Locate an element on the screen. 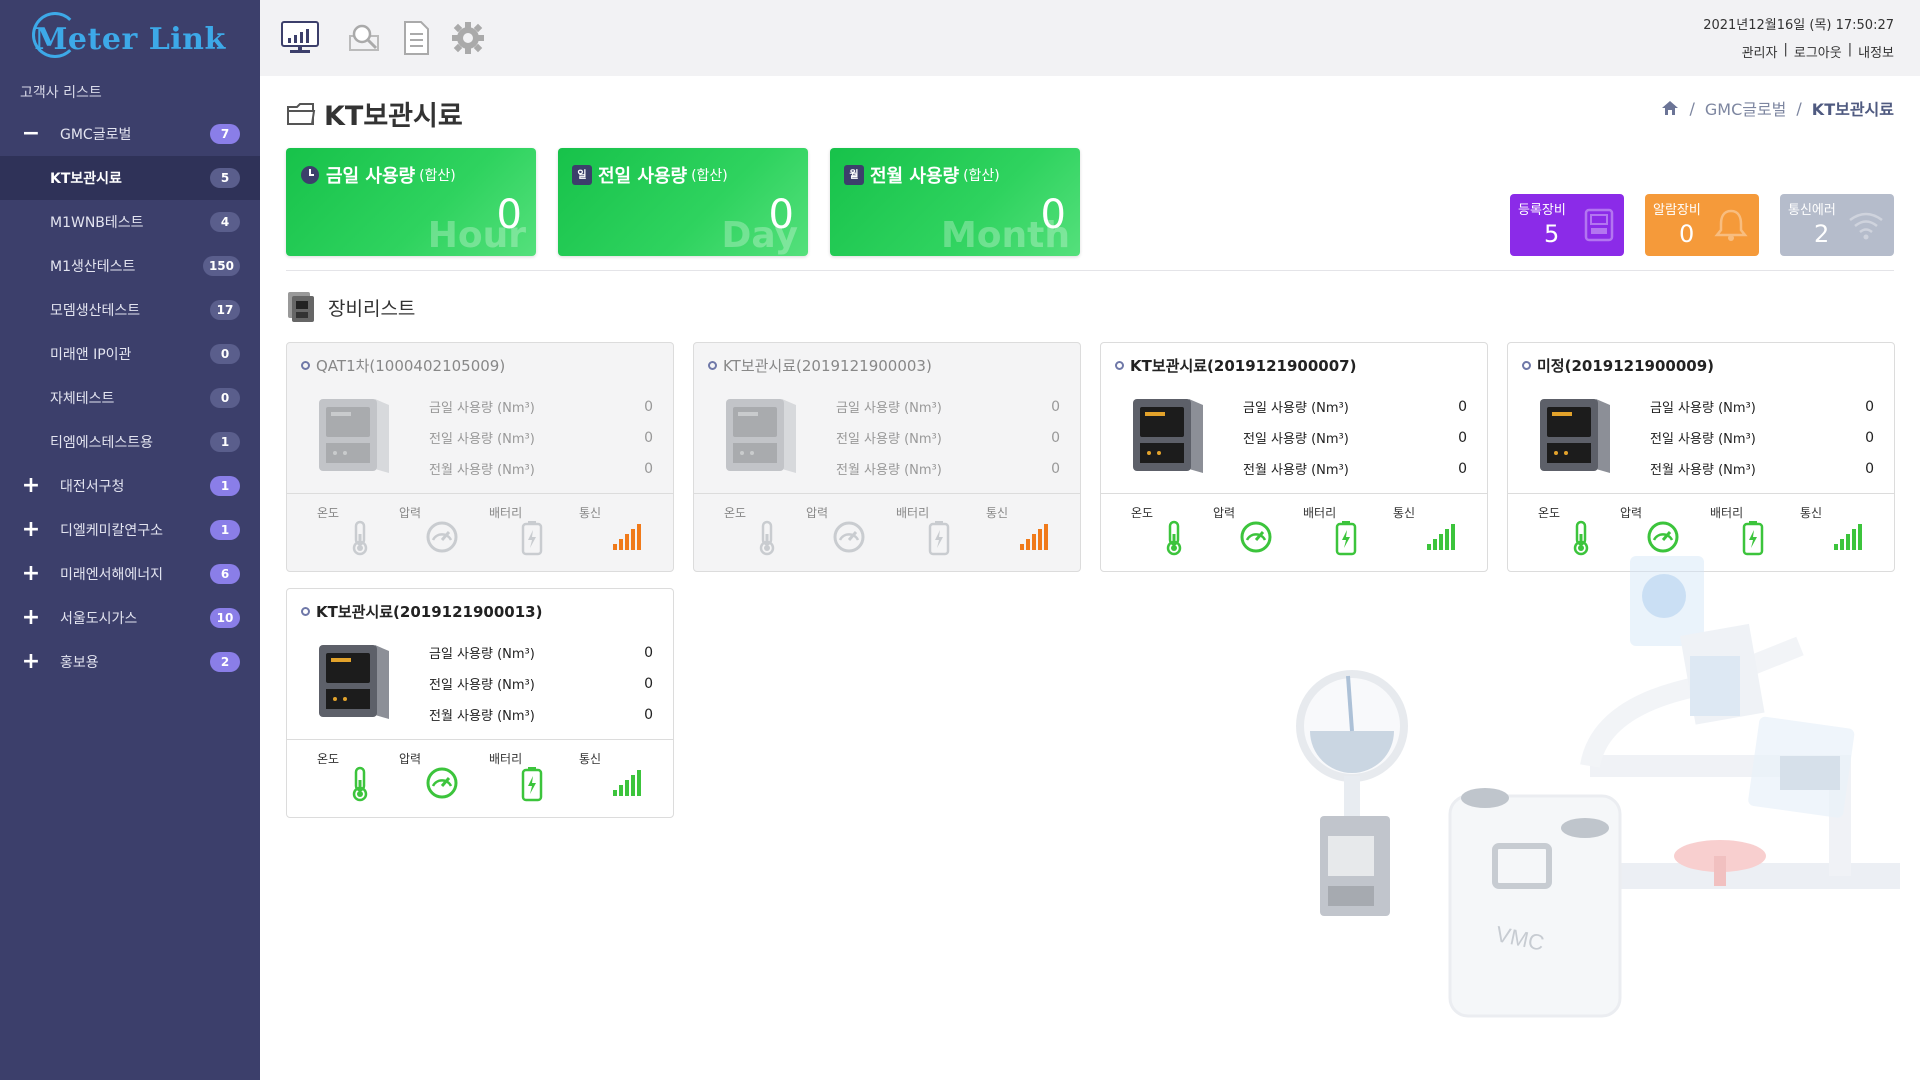 This screenshot has height=1080, width=1920. count-badge: 17 is located at coordinates (225, 310).